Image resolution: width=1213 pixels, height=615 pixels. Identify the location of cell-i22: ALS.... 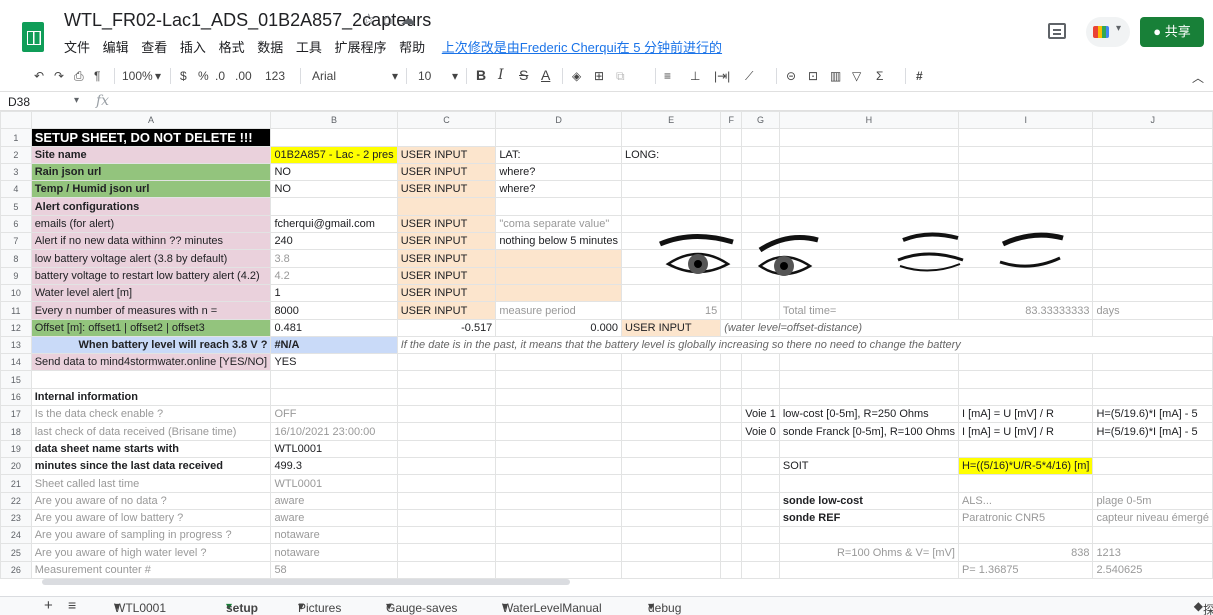
(1025, 500).